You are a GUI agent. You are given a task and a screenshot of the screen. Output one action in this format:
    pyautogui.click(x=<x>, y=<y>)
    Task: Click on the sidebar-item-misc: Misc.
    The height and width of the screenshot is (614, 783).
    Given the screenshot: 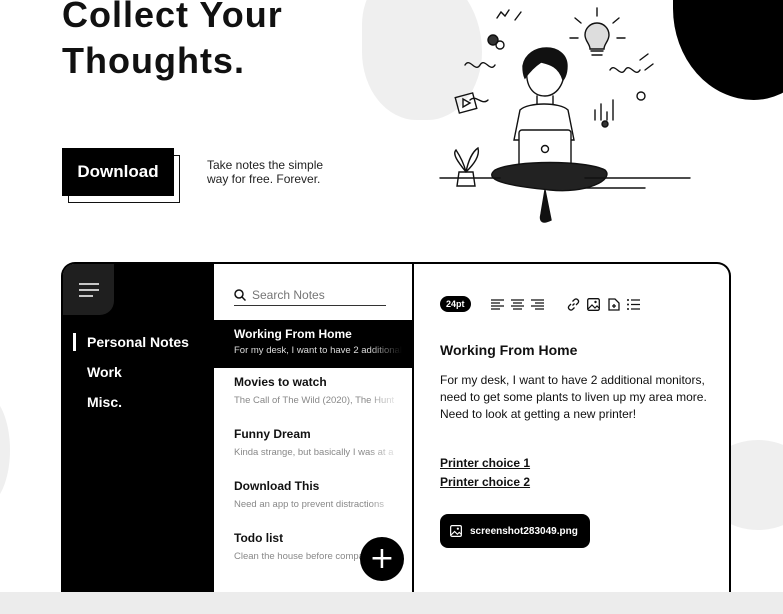 What is the action you would take?
    pyautogui.click(x=131, y=407)
    